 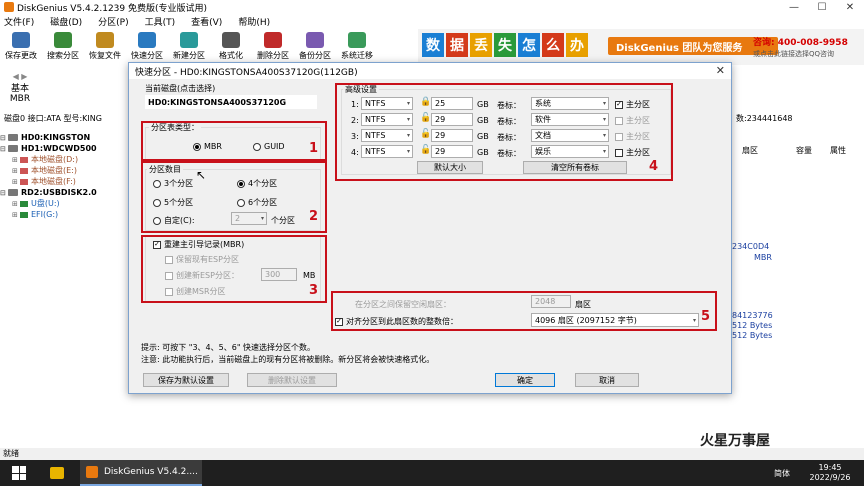 What do you see at coordinates (654, 166) in the screenshot?
I see `annotation-number-4: 4` at bounding box center [654, 166].